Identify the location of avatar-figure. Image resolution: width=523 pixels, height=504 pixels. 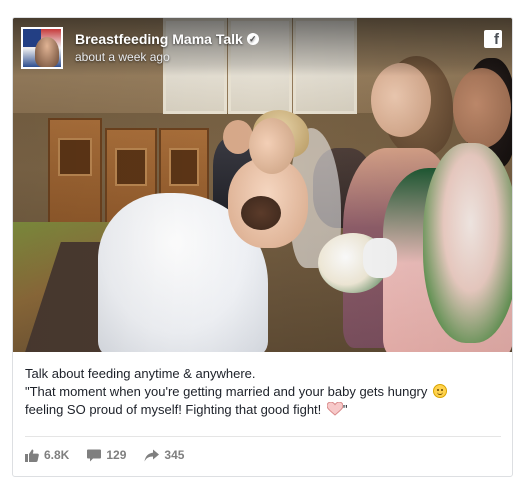
(47, 52).